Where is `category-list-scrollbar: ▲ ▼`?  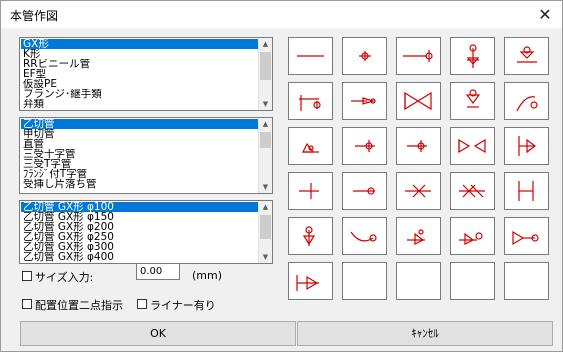 category-list-scrollbar: ▲ ▼ is located at coordinates (265, 74).